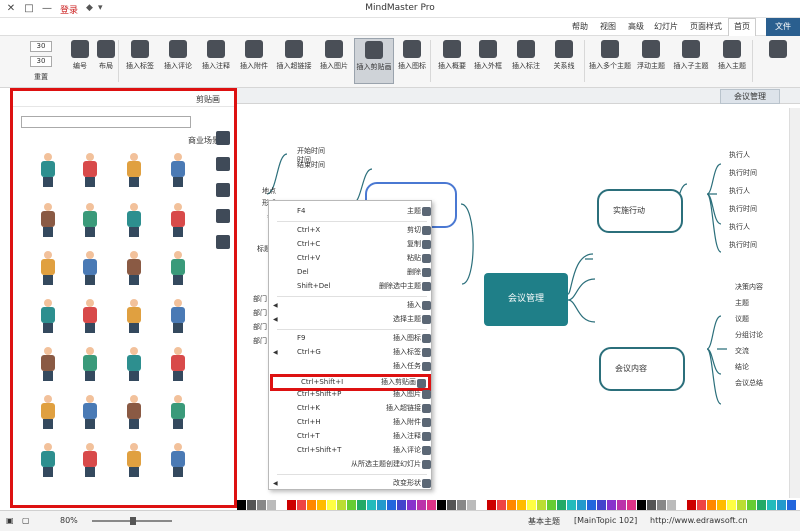 Image resolution: width=800 pixels, height=531 pixels. I want to click on menu-slides: 幻灯片, so click(666, 26).